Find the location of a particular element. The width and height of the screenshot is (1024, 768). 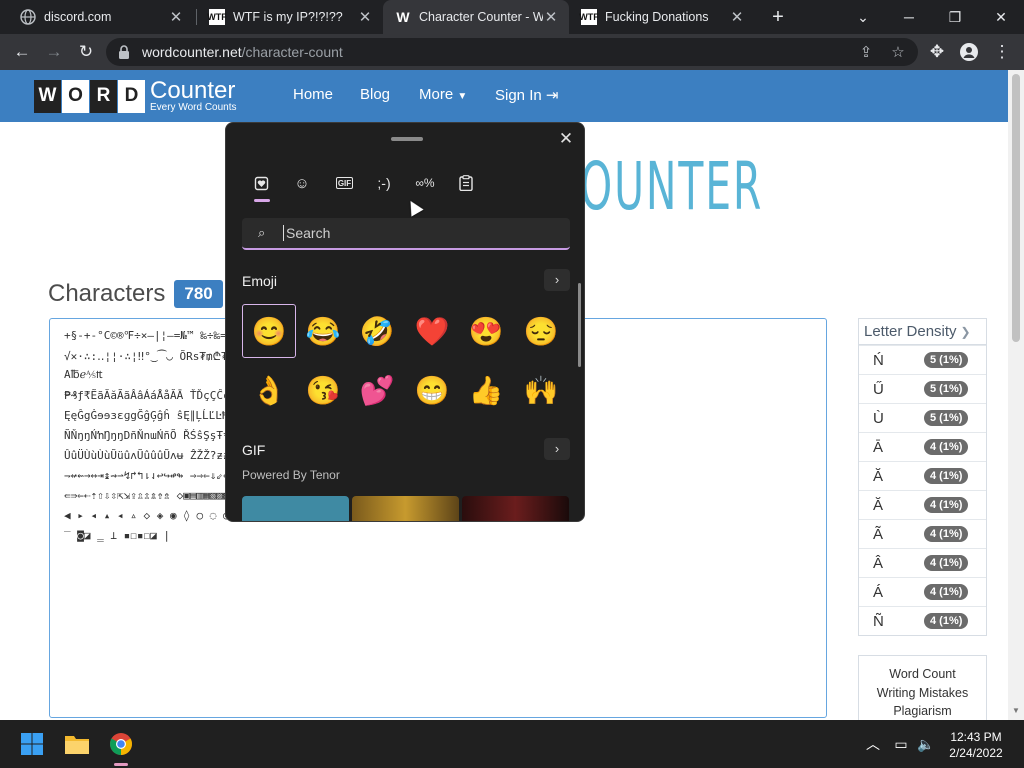

chrome-icon is located at coordinates (121, 744).